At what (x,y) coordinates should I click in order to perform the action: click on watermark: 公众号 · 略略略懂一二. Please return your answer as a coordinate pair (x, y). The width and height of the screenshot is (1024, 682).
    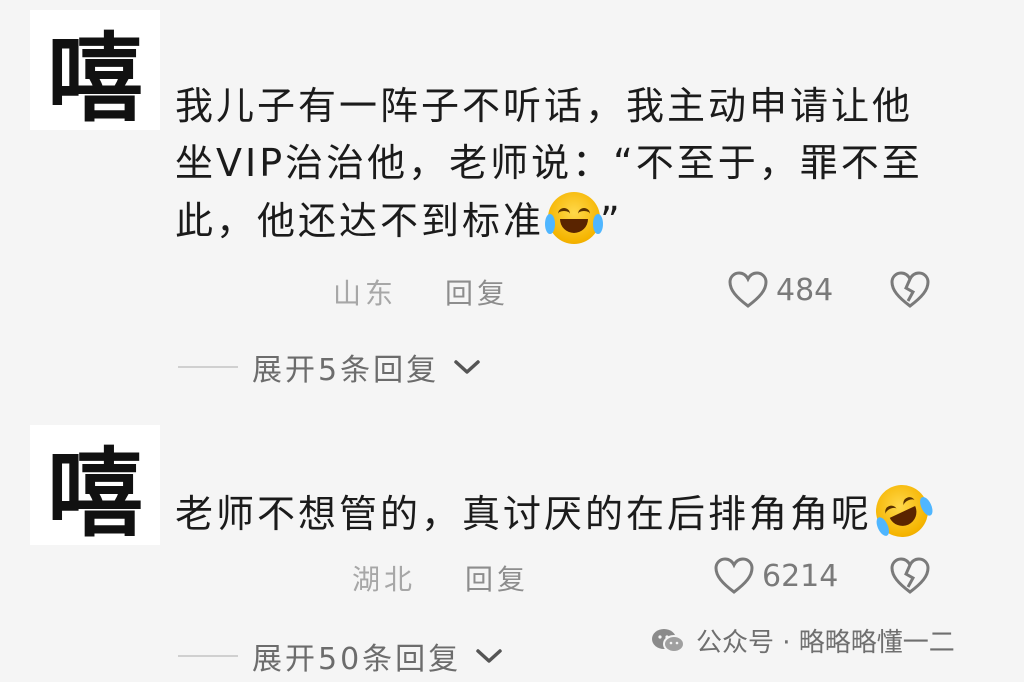
    Looking at the image, I should click on (802, 640).